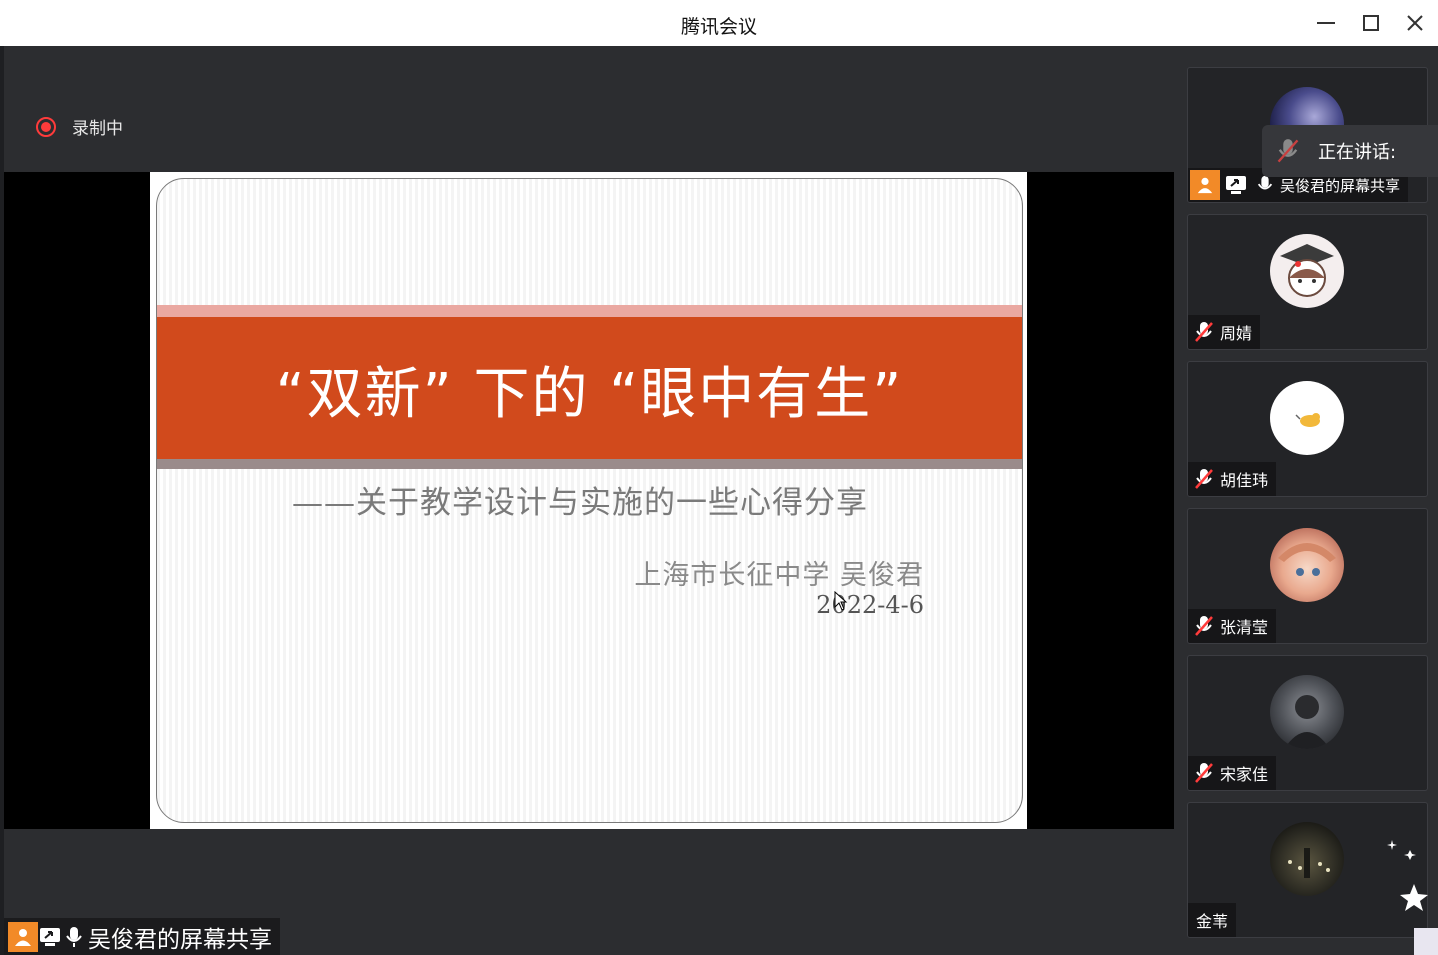  I want to click on participant-namebar: 周婧, so click(1224, 332).